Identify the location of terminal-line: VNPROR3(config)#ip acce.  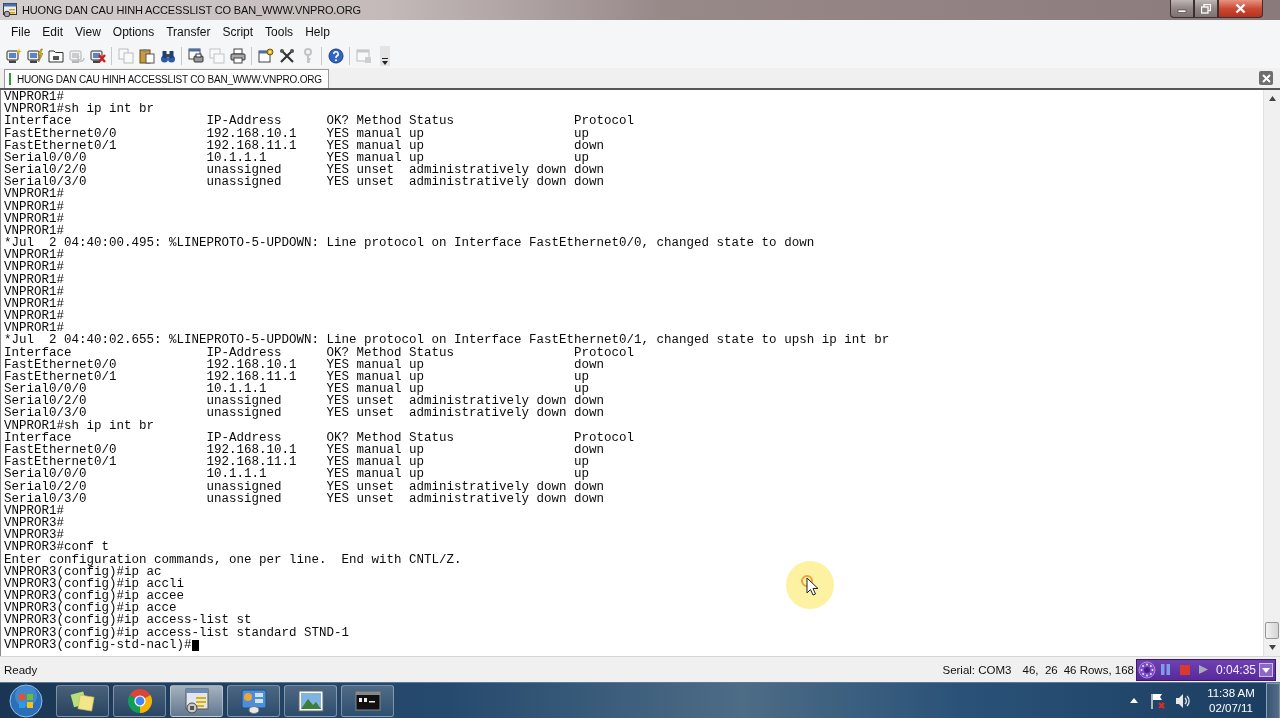
(90, 608).